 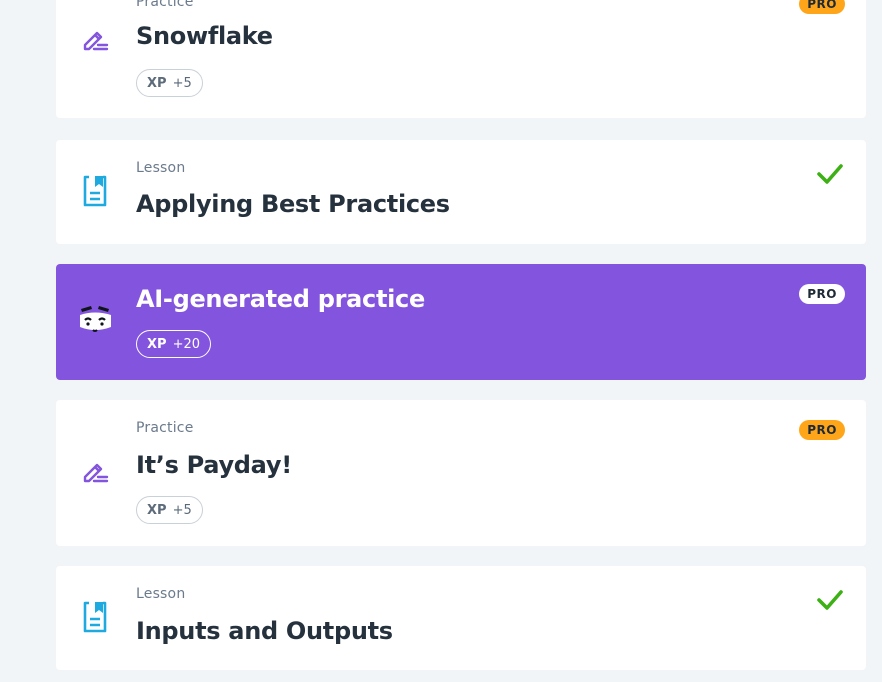 What do you see at coordinates (186, 344) in the screenshot?
I see `xp-value: +20` at bounding box center [186, 344].